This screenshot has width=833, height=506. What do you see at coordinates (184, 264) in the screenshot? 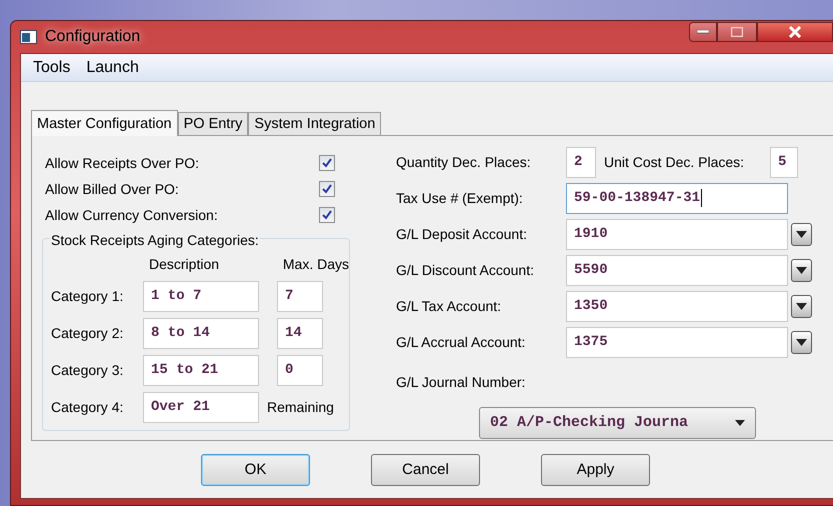
I see `column-header: Description` at bounding box center [184, 264].